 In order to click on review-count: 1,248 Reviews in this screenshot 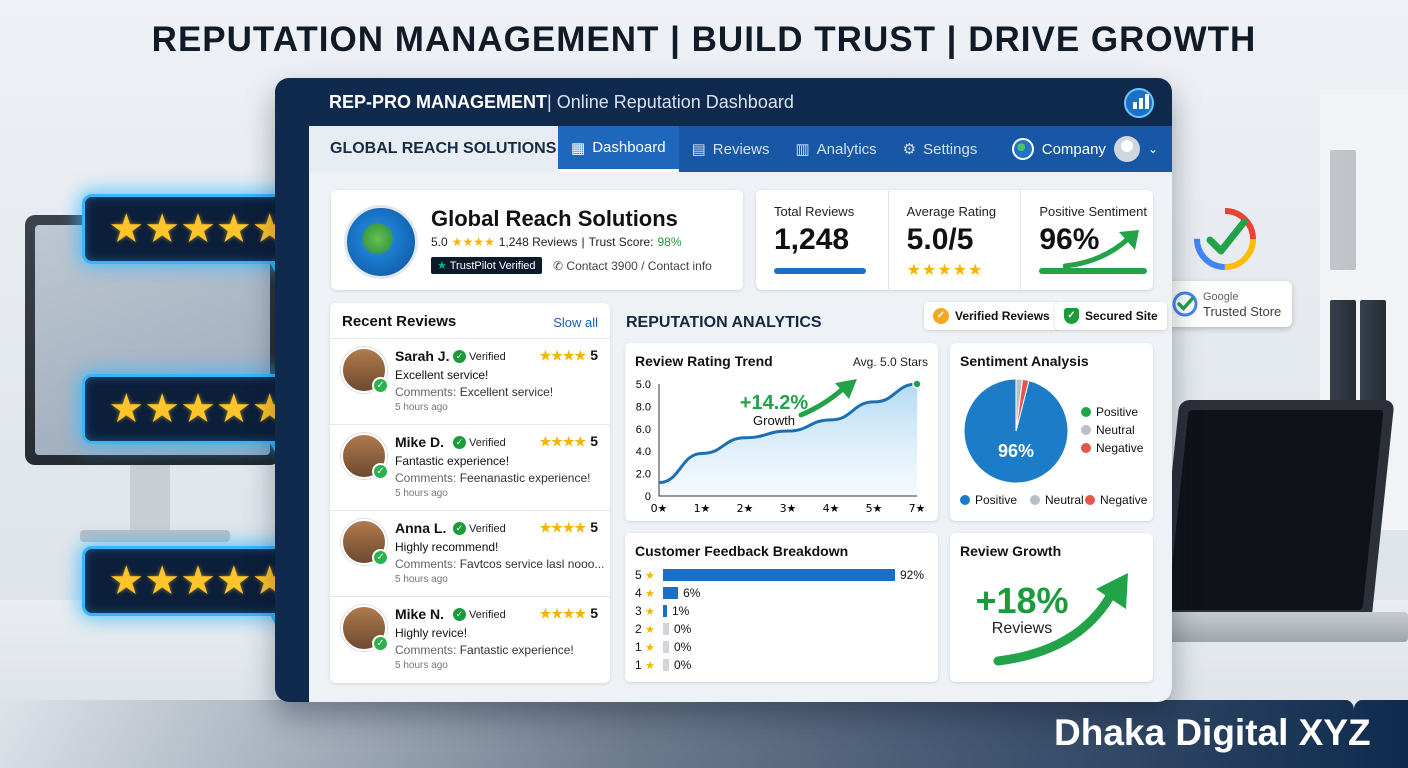, I will do `click(538, 242)`.